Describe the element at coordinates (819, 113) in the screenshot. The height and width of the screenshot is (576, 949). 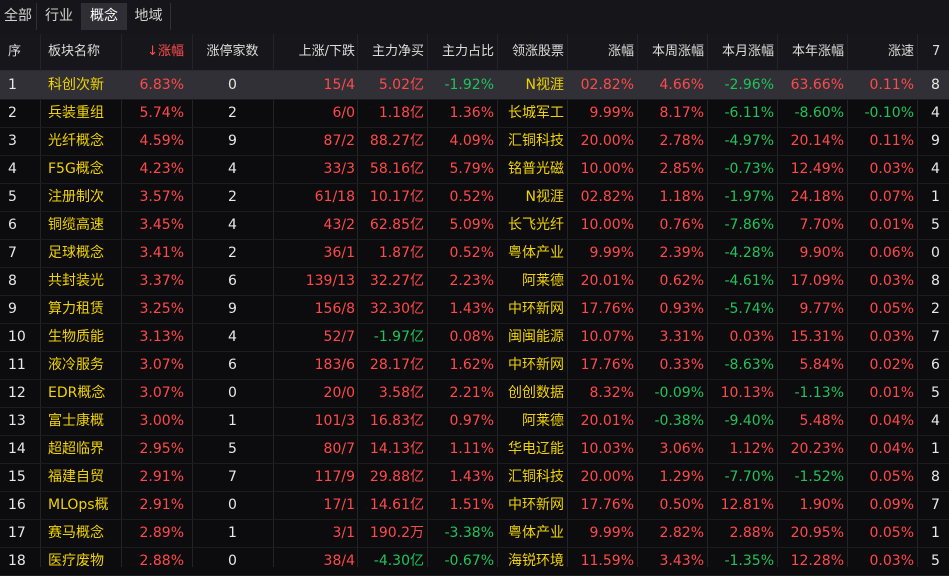
I see `year-change: -8.60%` at that location.